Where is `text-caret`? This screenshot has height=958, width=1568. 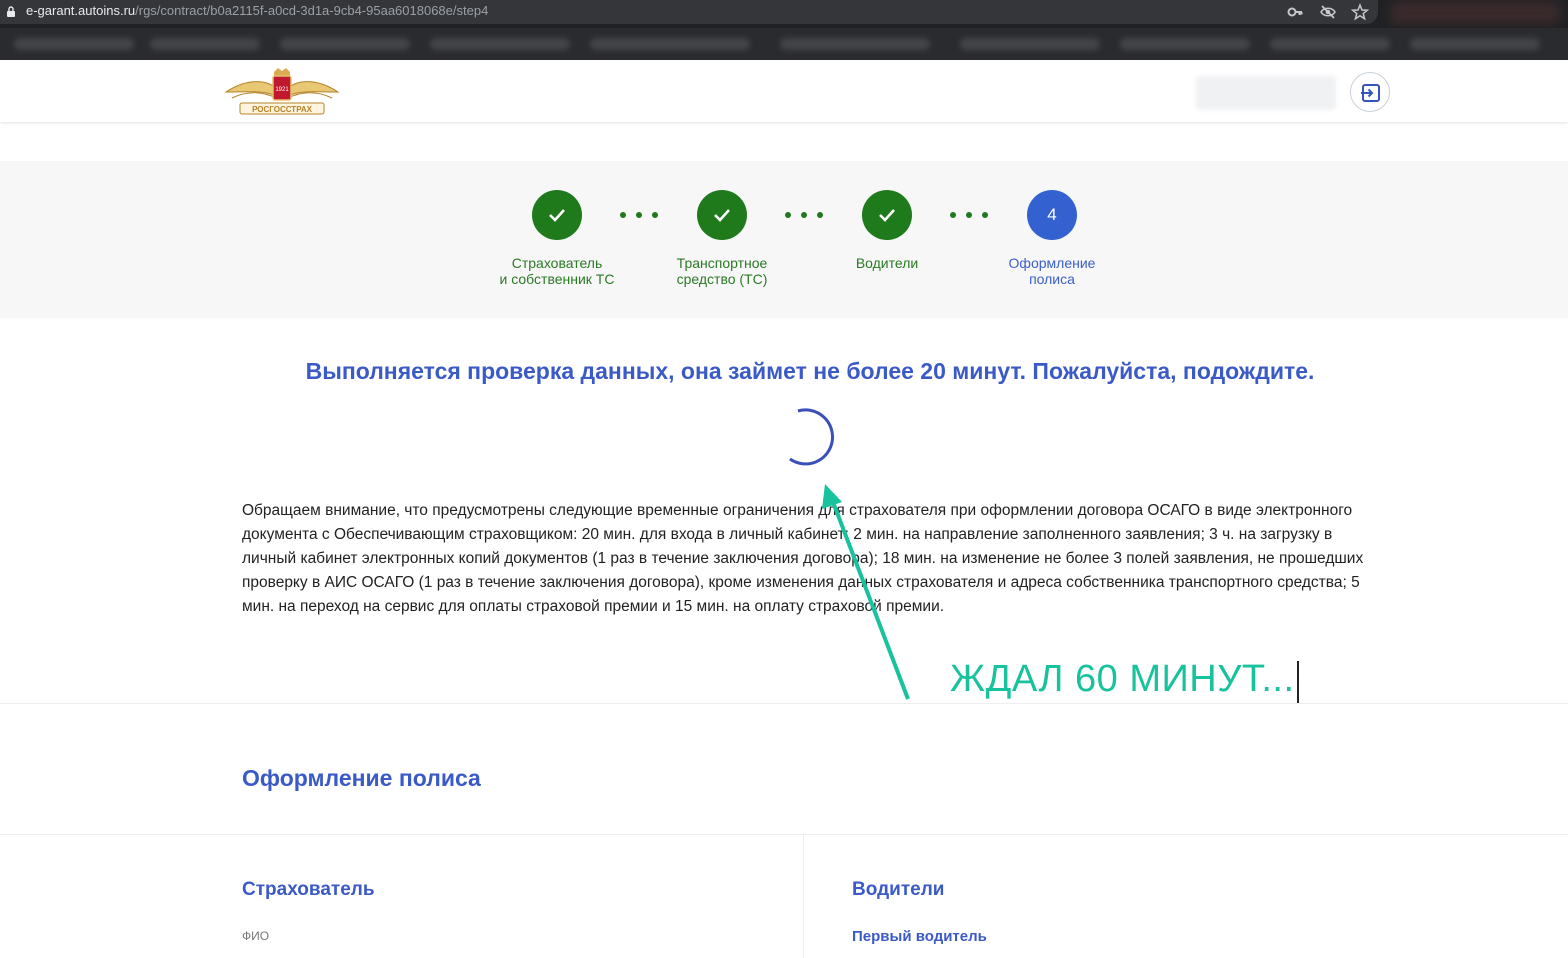 text-caret is located at coordinates (1298, 682).